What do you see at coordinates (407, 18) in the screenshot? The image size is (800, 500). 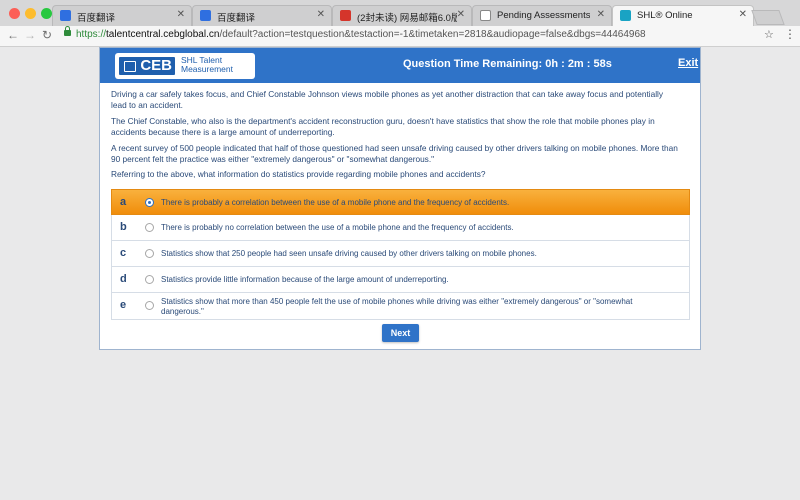 I see `tab-title: (2封未读) 网易邮箱6.0版` at bounding box center [407, 18].